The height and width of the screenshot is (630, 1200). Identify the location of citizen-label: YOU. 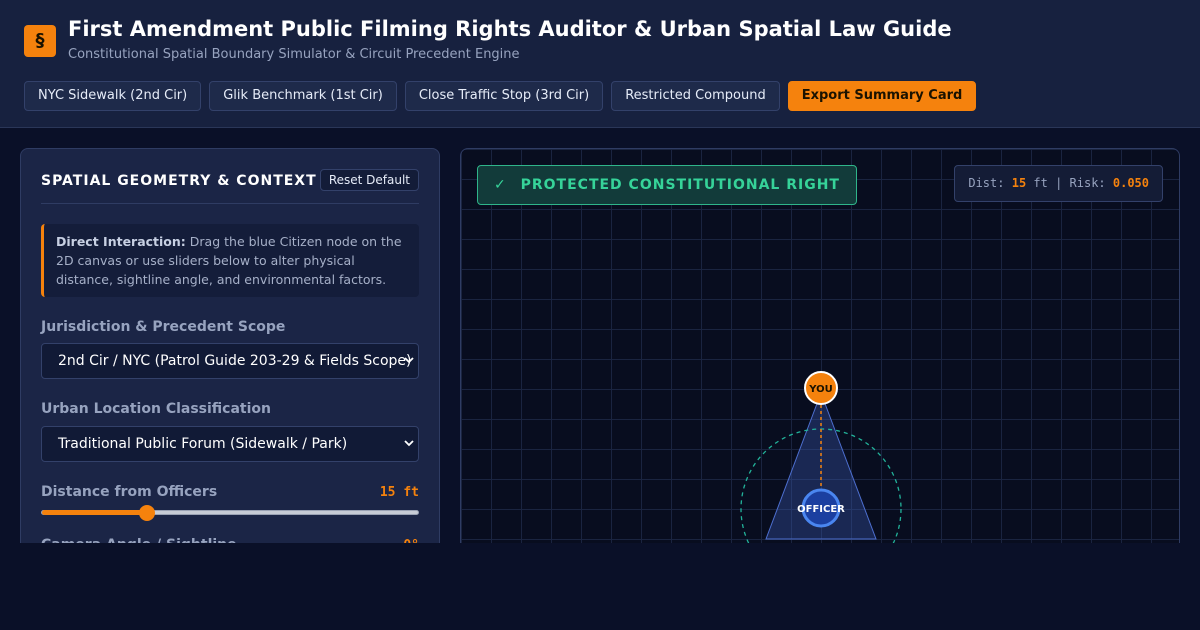
(820, 389).